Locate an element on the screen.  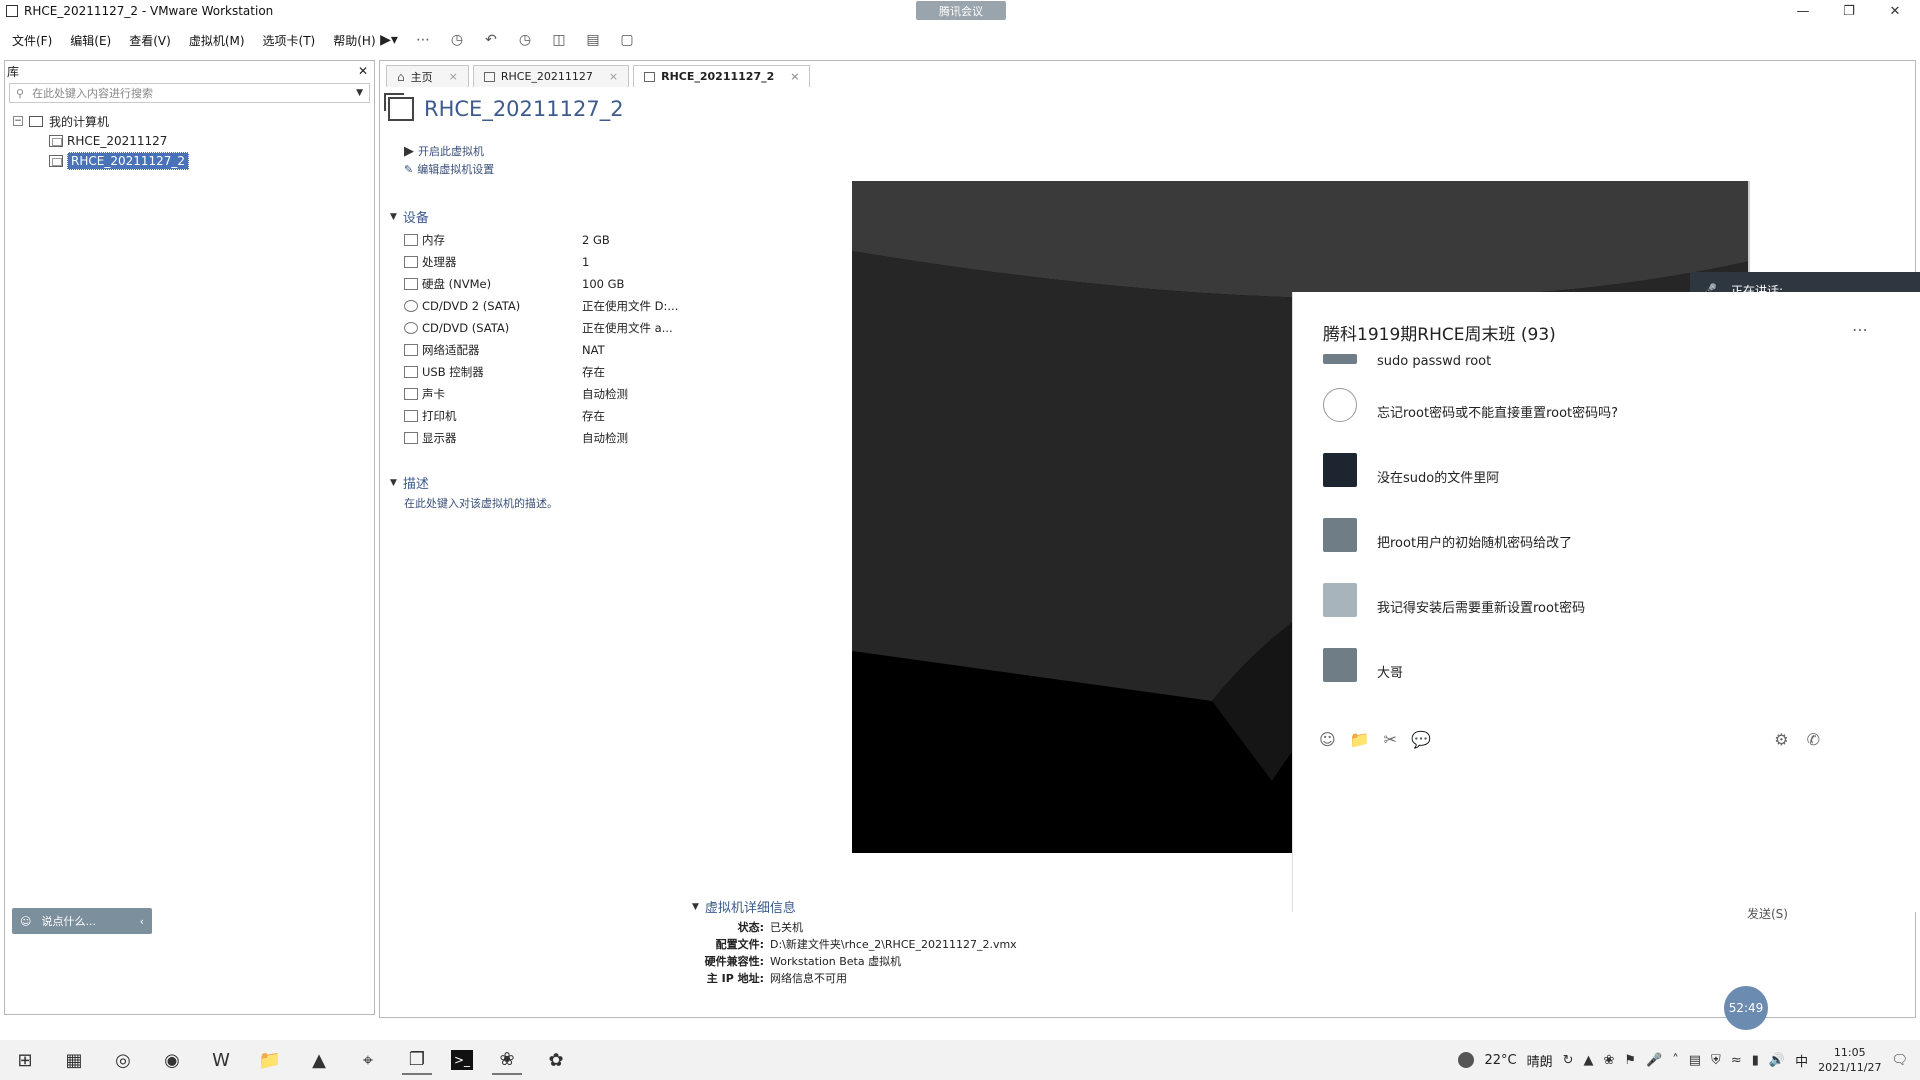
settings-icon: ⚙ is located at coordinates (1781, 739).